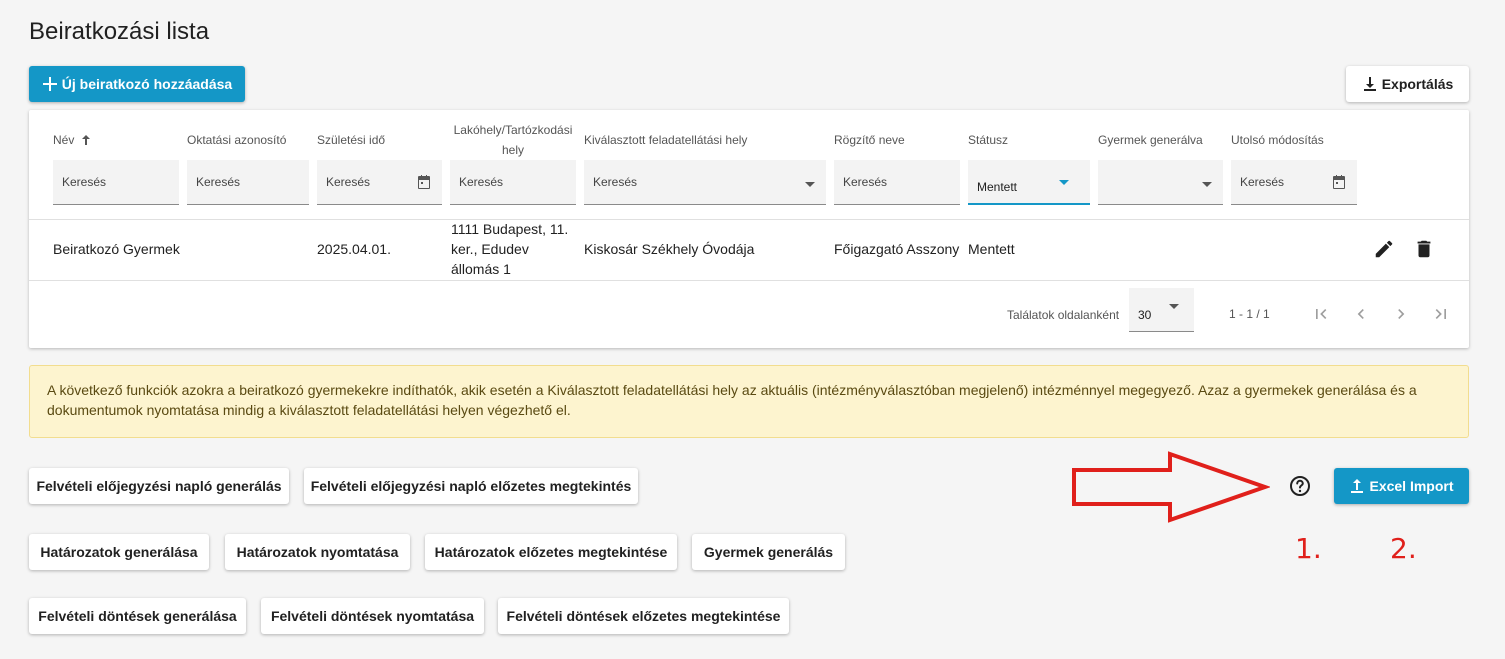  Describe the element at coordinates (1424, 251) in the screenshot. I see `delete-icon` at that location.